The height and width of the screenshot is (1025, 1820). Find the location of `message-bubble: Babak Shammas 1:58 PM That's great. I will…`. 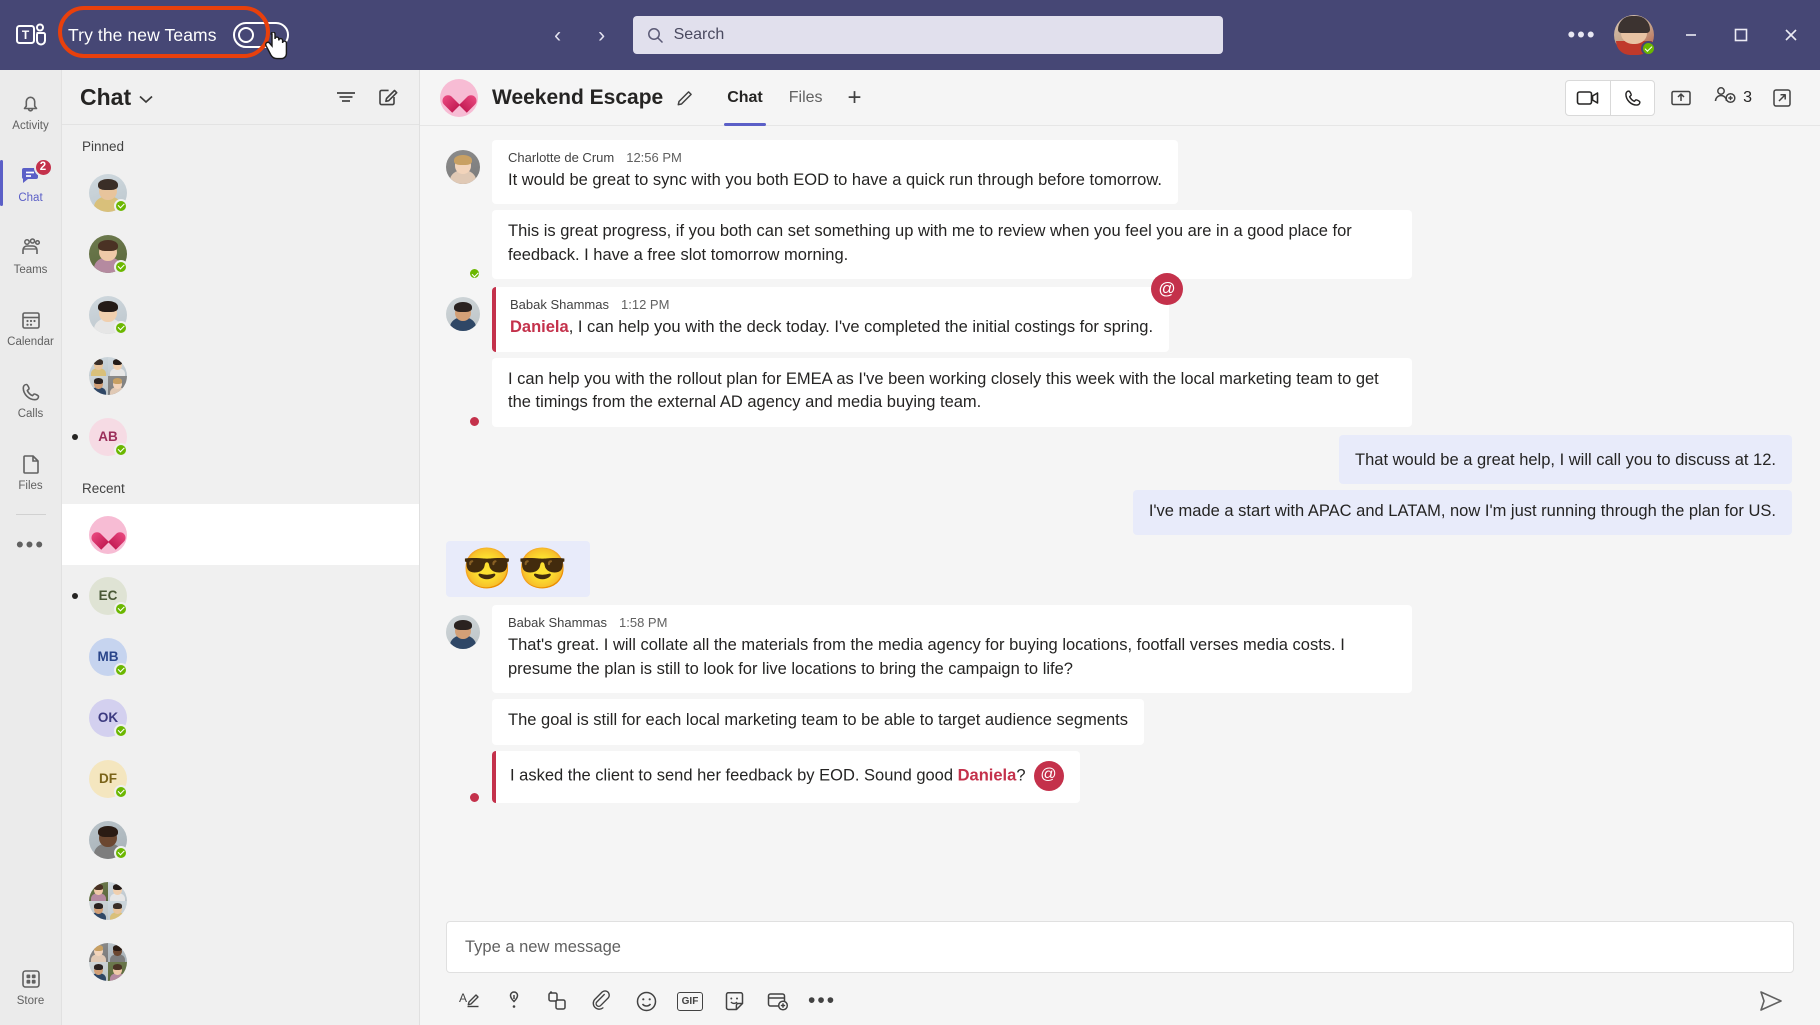

message-bubble: Babak Shammas 1:58 PM That's great. I will… is located at coordinates (952, 649).